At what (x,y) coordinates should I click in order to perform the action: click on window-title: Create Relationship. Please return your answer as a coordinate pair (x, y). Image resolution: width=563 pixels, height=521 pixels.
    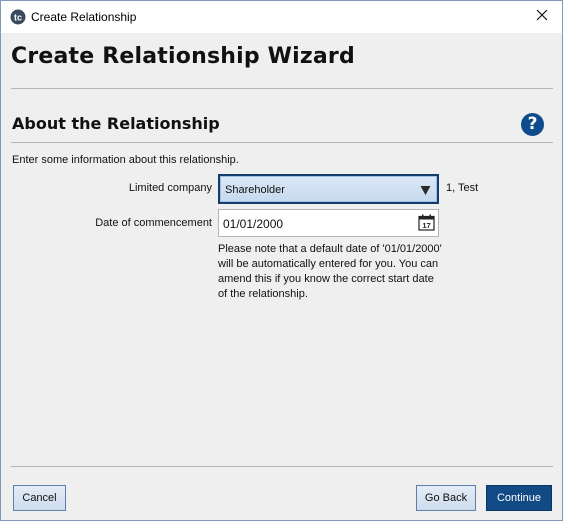
    Looking at the image, I should click on (84, 17).